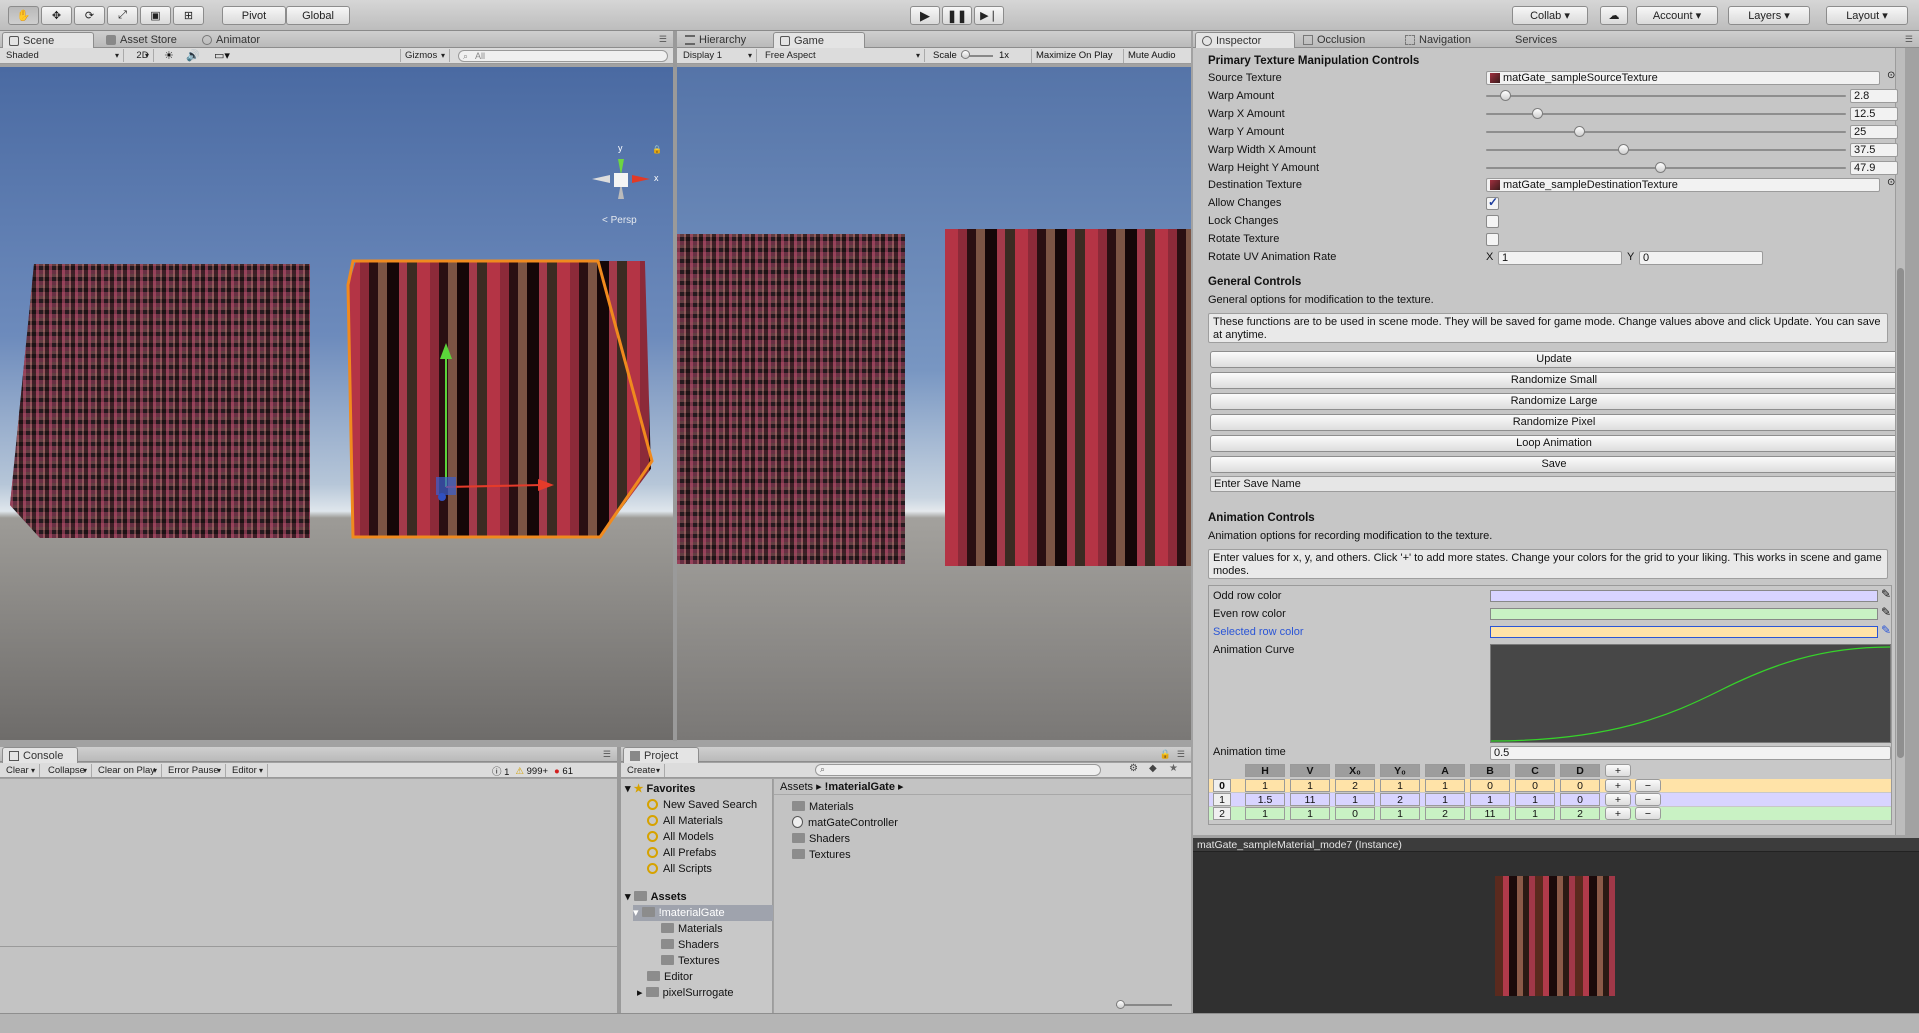 This screenshot has height=1033, width=1919. Describe the element at coordinates (1165, 754) in the screenshot. I see `lock-icon: 🔒` at that location.